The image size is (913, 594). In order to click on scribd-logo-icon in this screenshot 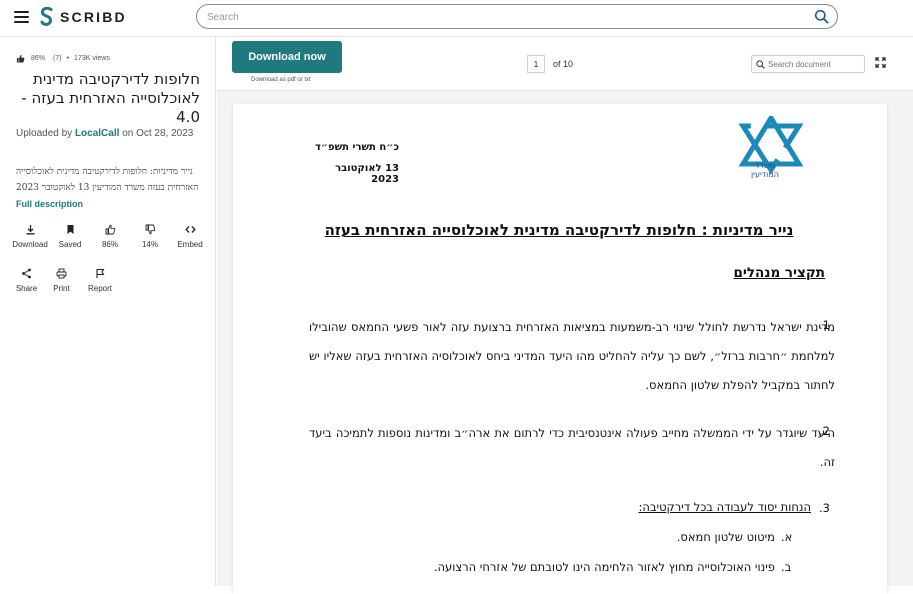, I will do `click(46, 16)`.